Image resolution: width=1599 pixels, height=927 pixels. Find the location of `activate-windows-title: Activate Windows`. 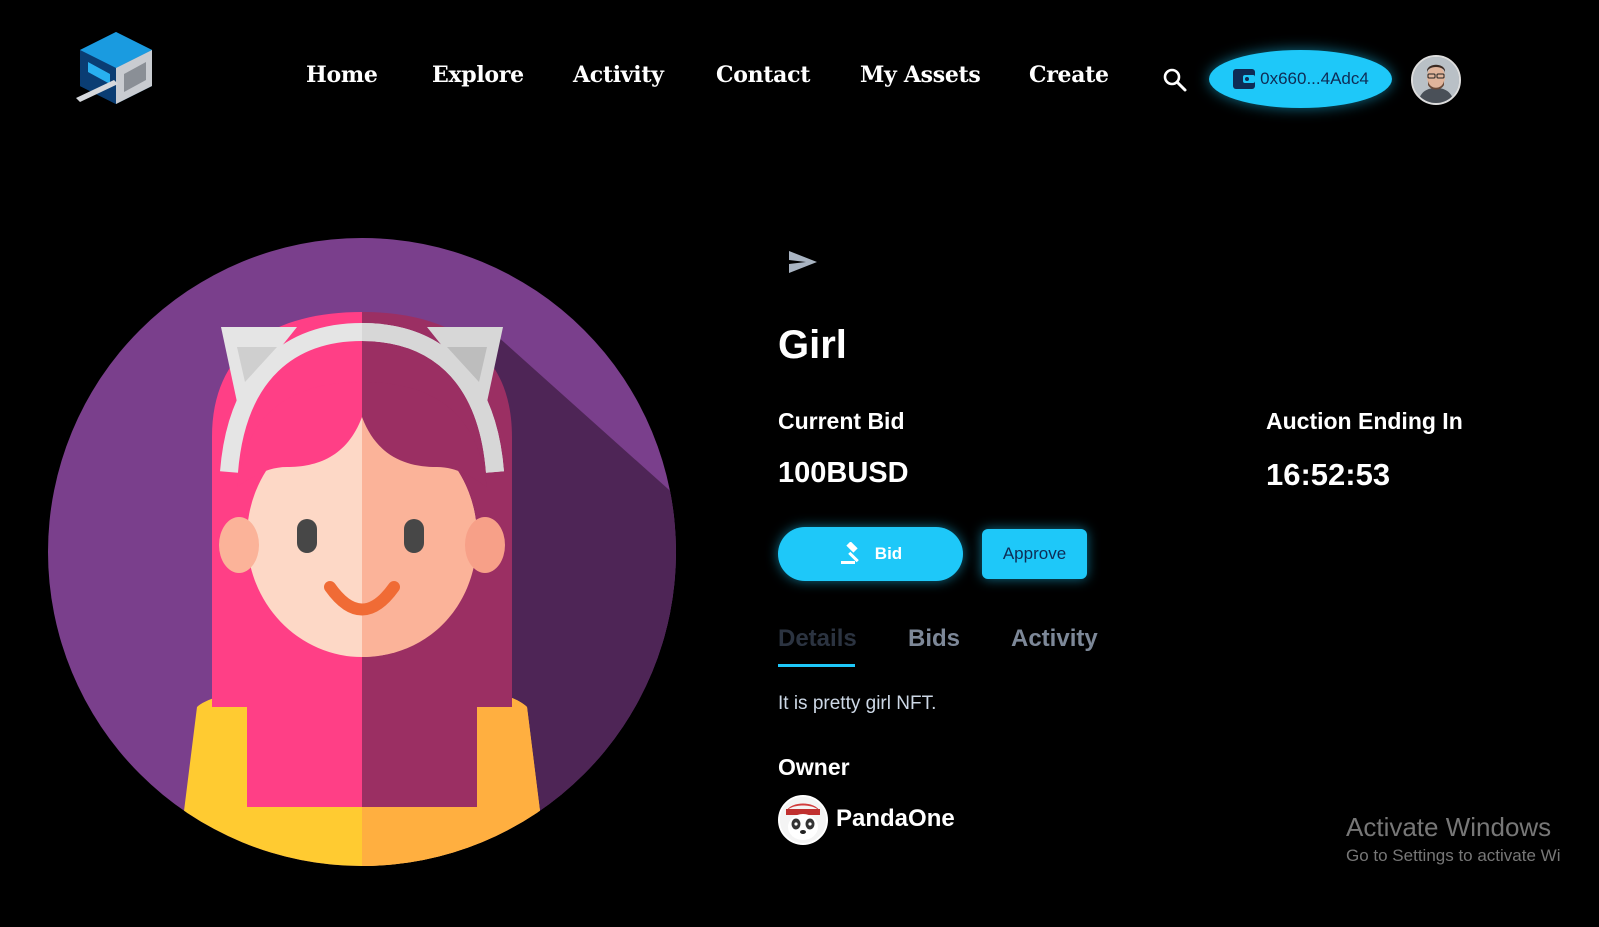

activate-windows-title: Activate Windows is located at coordinates (1449, 827).